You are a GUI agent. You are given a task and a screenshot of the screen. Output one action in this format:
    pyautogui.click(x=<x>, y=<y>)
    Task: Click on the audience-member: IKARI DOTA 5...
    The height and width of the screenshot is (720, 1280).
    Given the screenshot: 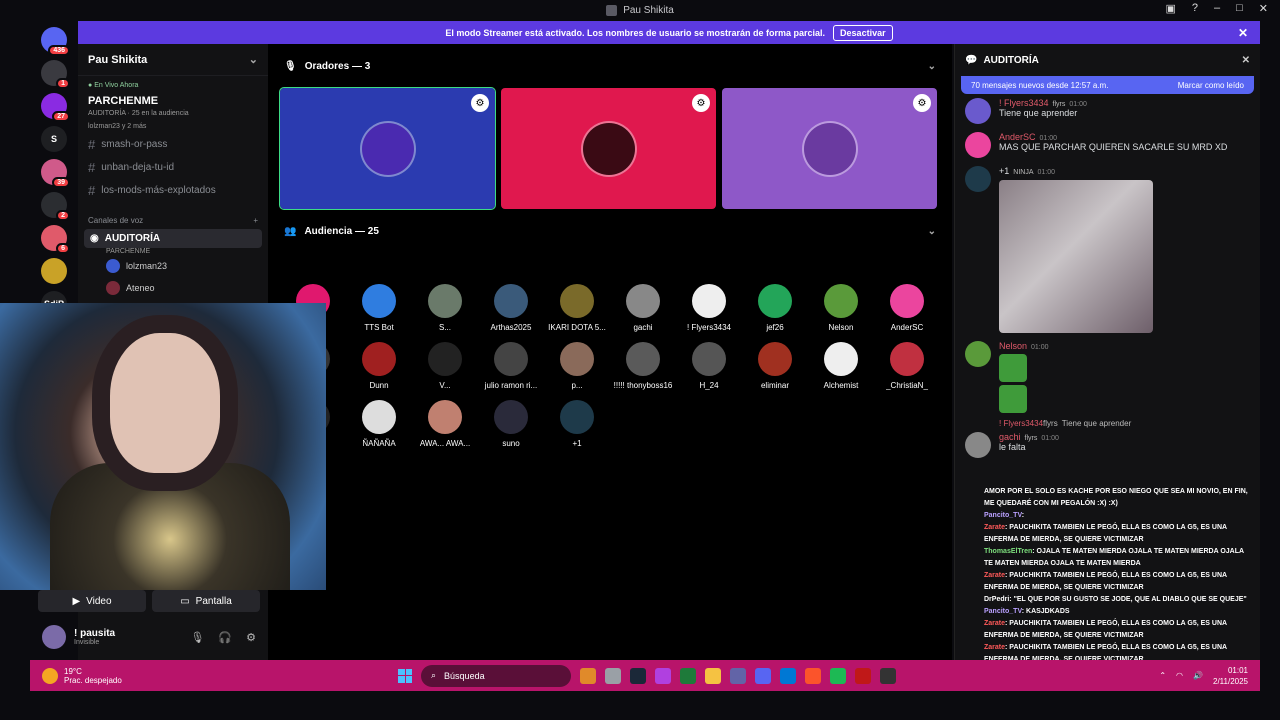 What is the action you would take?
    pyautogui.click(x=577, y=308)
    